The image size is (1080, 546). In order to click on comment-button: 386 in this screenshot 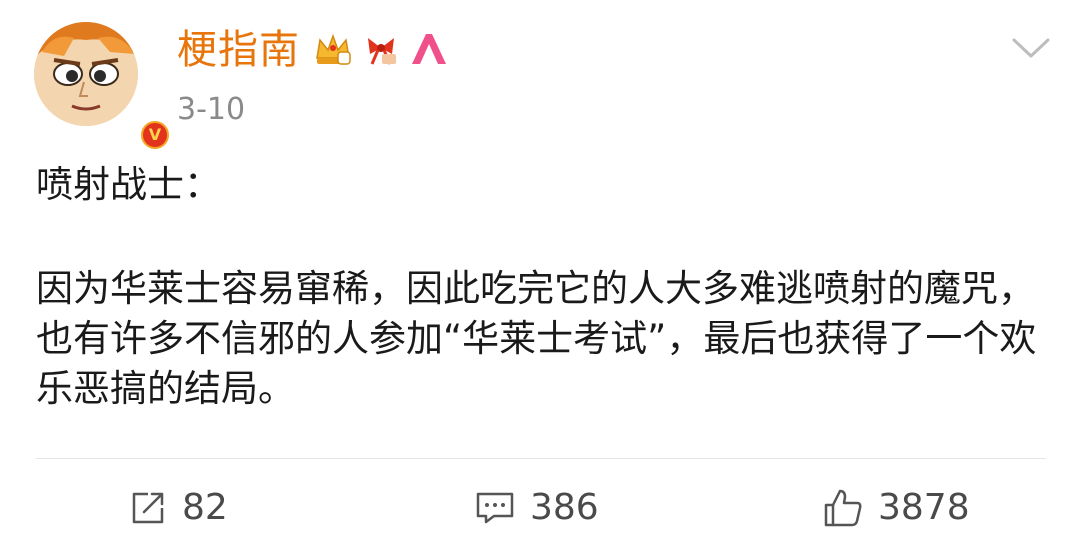, I will do `click(536, 508)`.